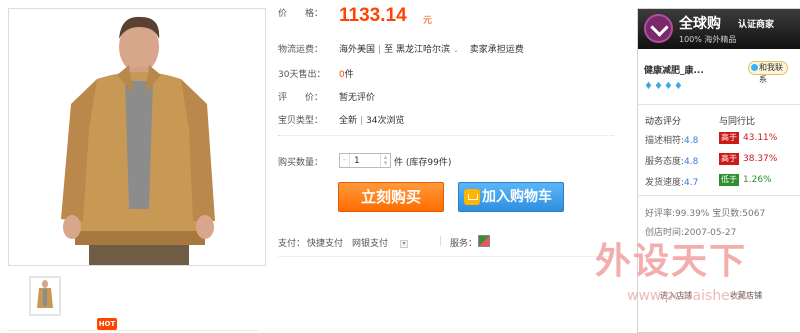 The image size is (800, 333). I want to click on contact-seller-button: 和我联系, so click(768, 72).